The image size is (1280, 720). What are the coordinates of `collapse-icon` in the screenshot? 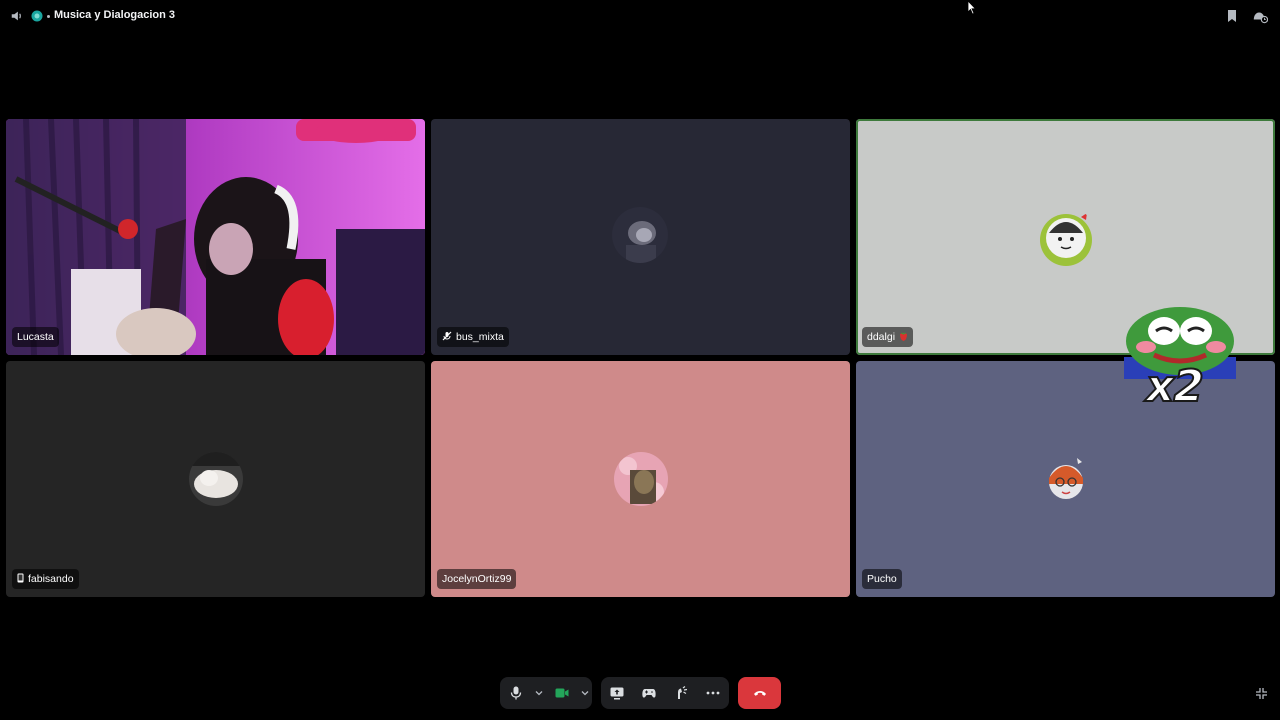 It's located at (1261, 693).